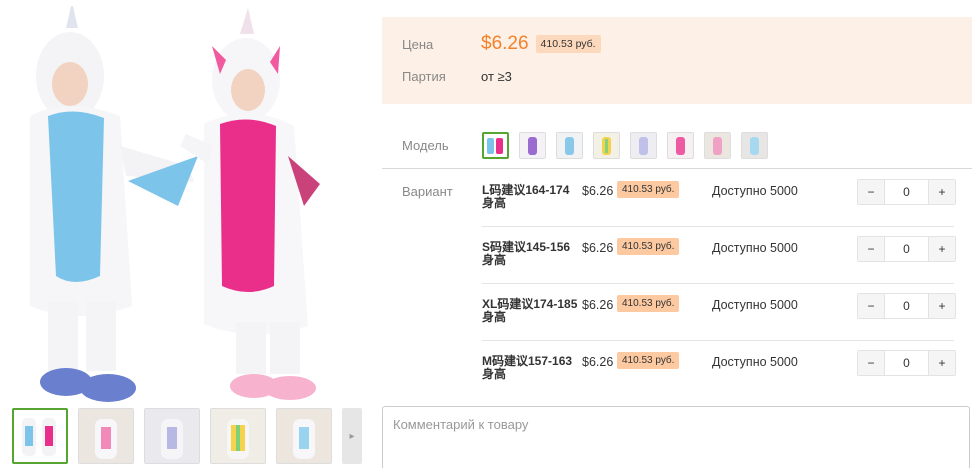 This screenshot has width=972, height=468. What do you see at coordinates (418, 44) in the screenshot?
I see `price-label: Цена` at bounding box center [418, 44].